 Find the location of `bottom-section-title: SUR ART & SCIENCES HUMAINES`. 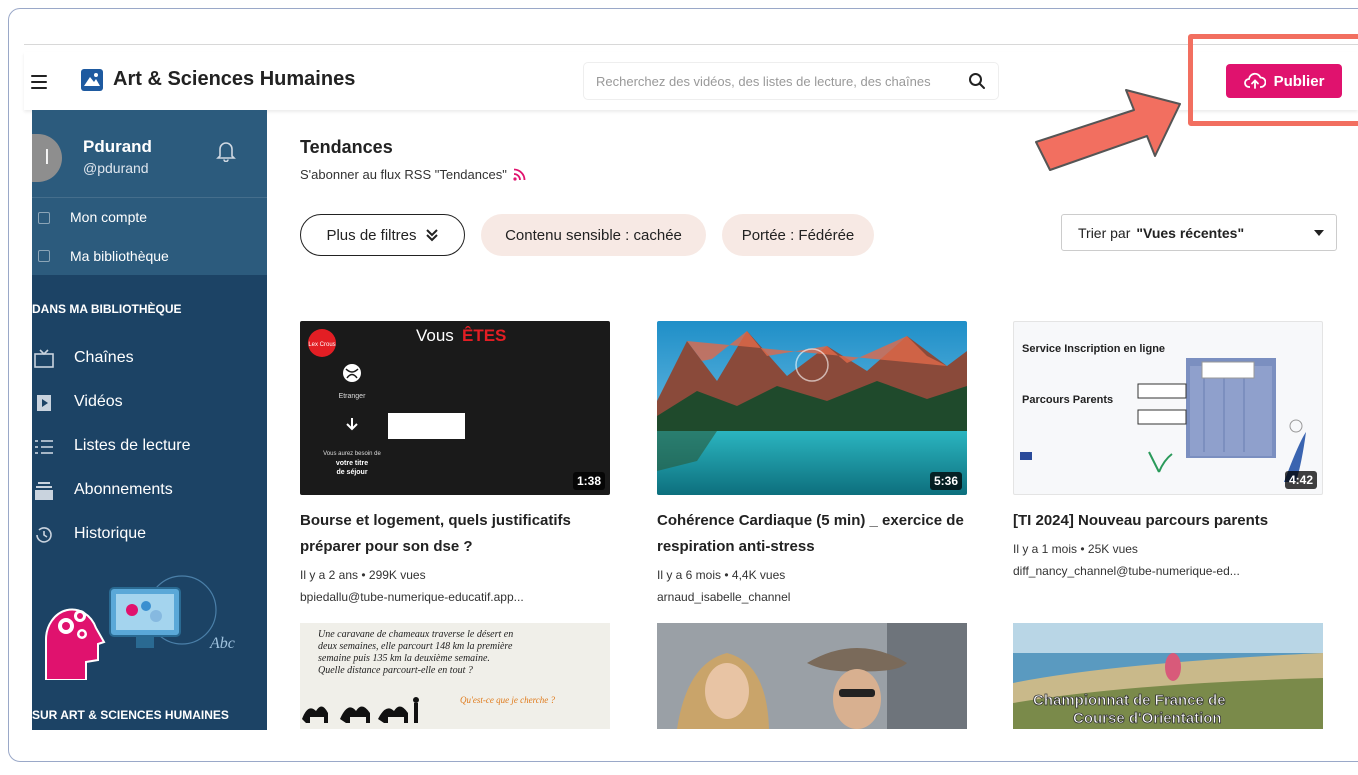

bottom-section-title: SUR ART & SCIENCES HUMAINES is located at coordinates (130, 715).